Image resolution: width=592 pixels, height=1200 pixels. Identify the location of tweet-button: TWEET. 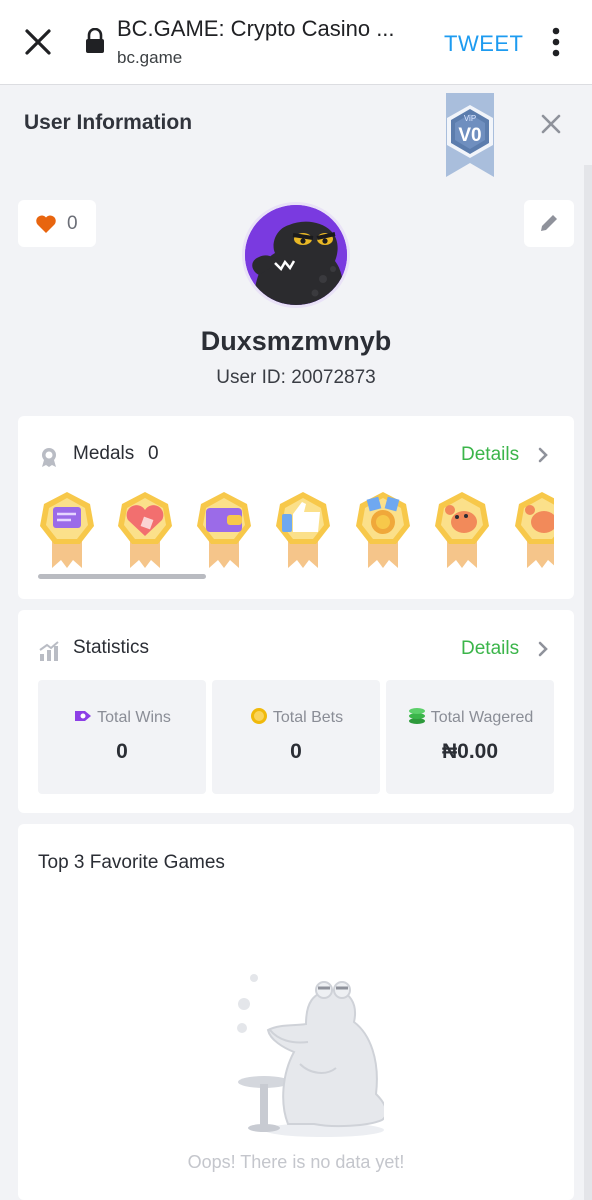
(484, 44).